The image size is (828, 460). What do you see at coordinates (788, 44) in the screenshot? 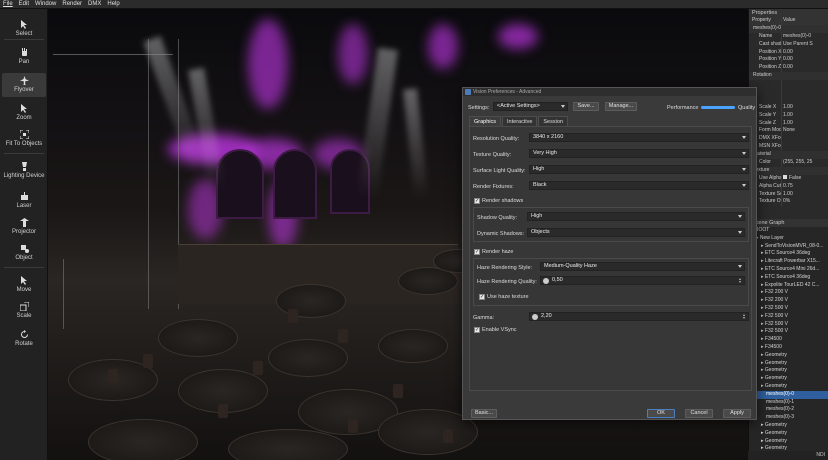
I see `property-row: Cast shadowsUse Parent S` at bounding box center [788, 44].